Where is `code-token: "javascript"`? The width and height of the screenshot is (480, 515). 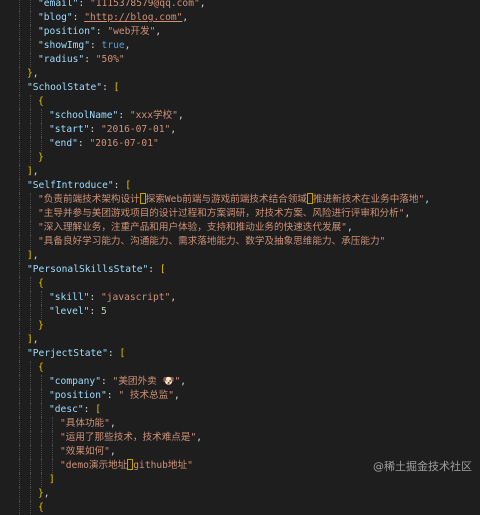
code-token: "javascript" is located at coordinates (136, 297).